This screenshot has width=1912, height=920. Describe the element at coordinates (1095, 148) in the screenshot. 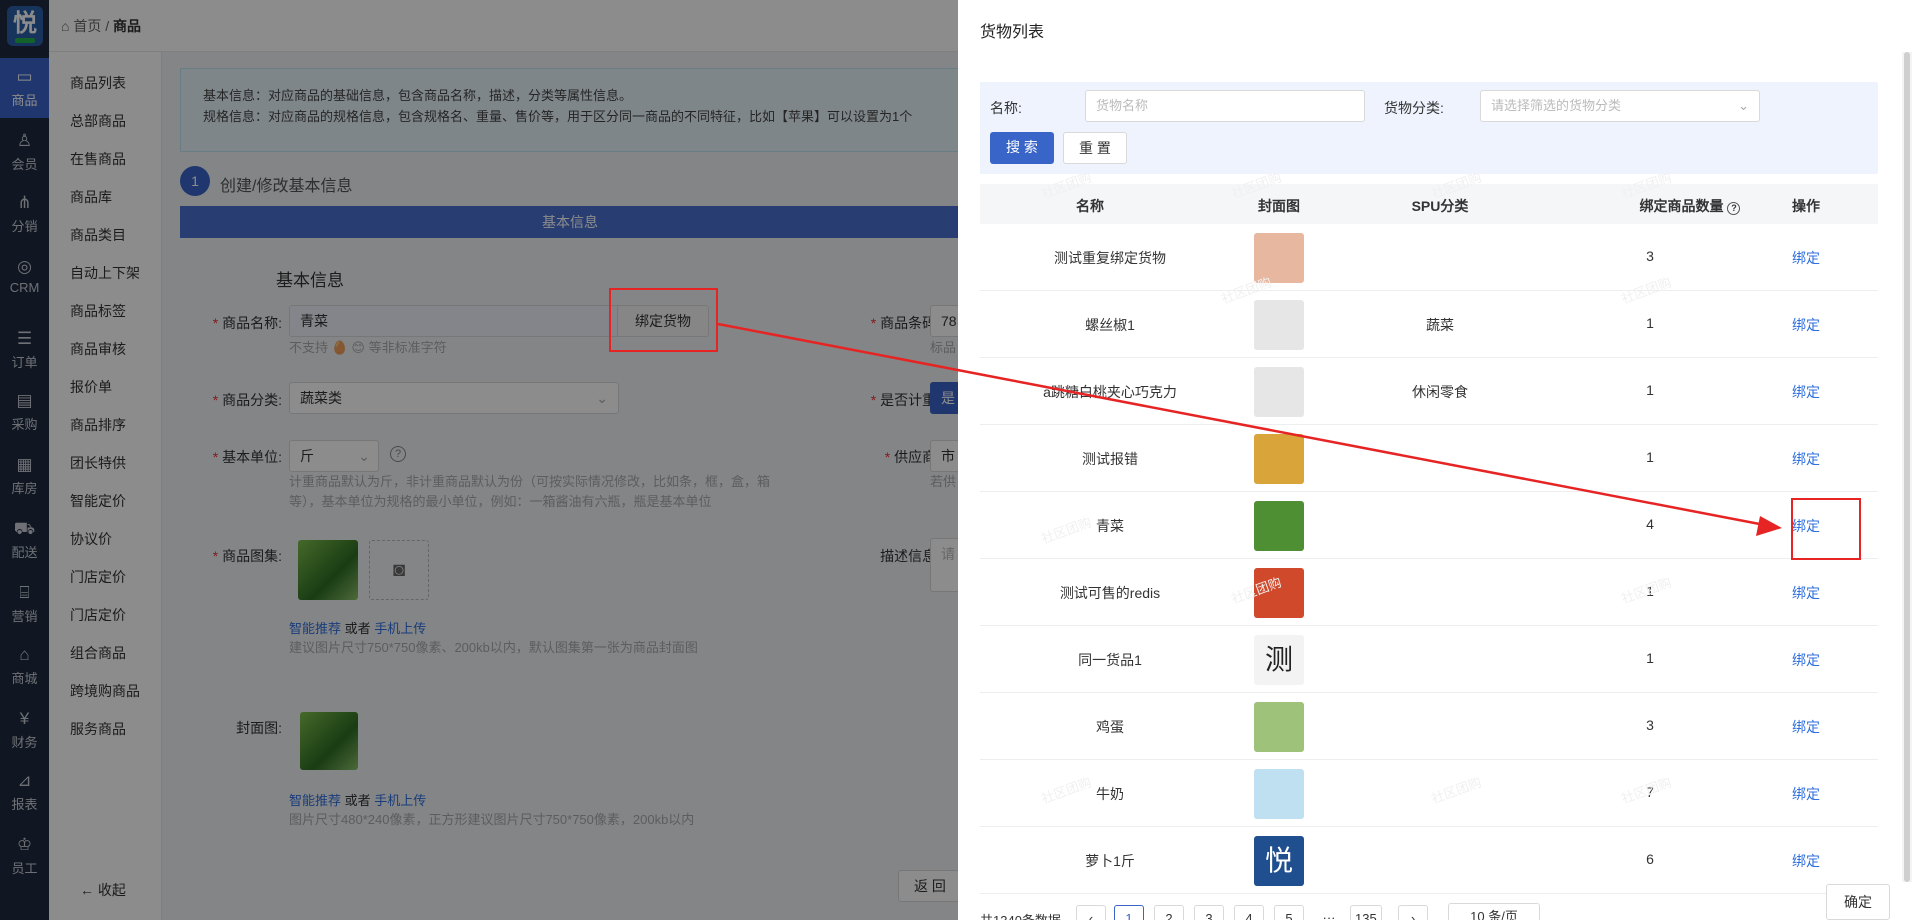

I see `reset-button: 重 置` at that location.